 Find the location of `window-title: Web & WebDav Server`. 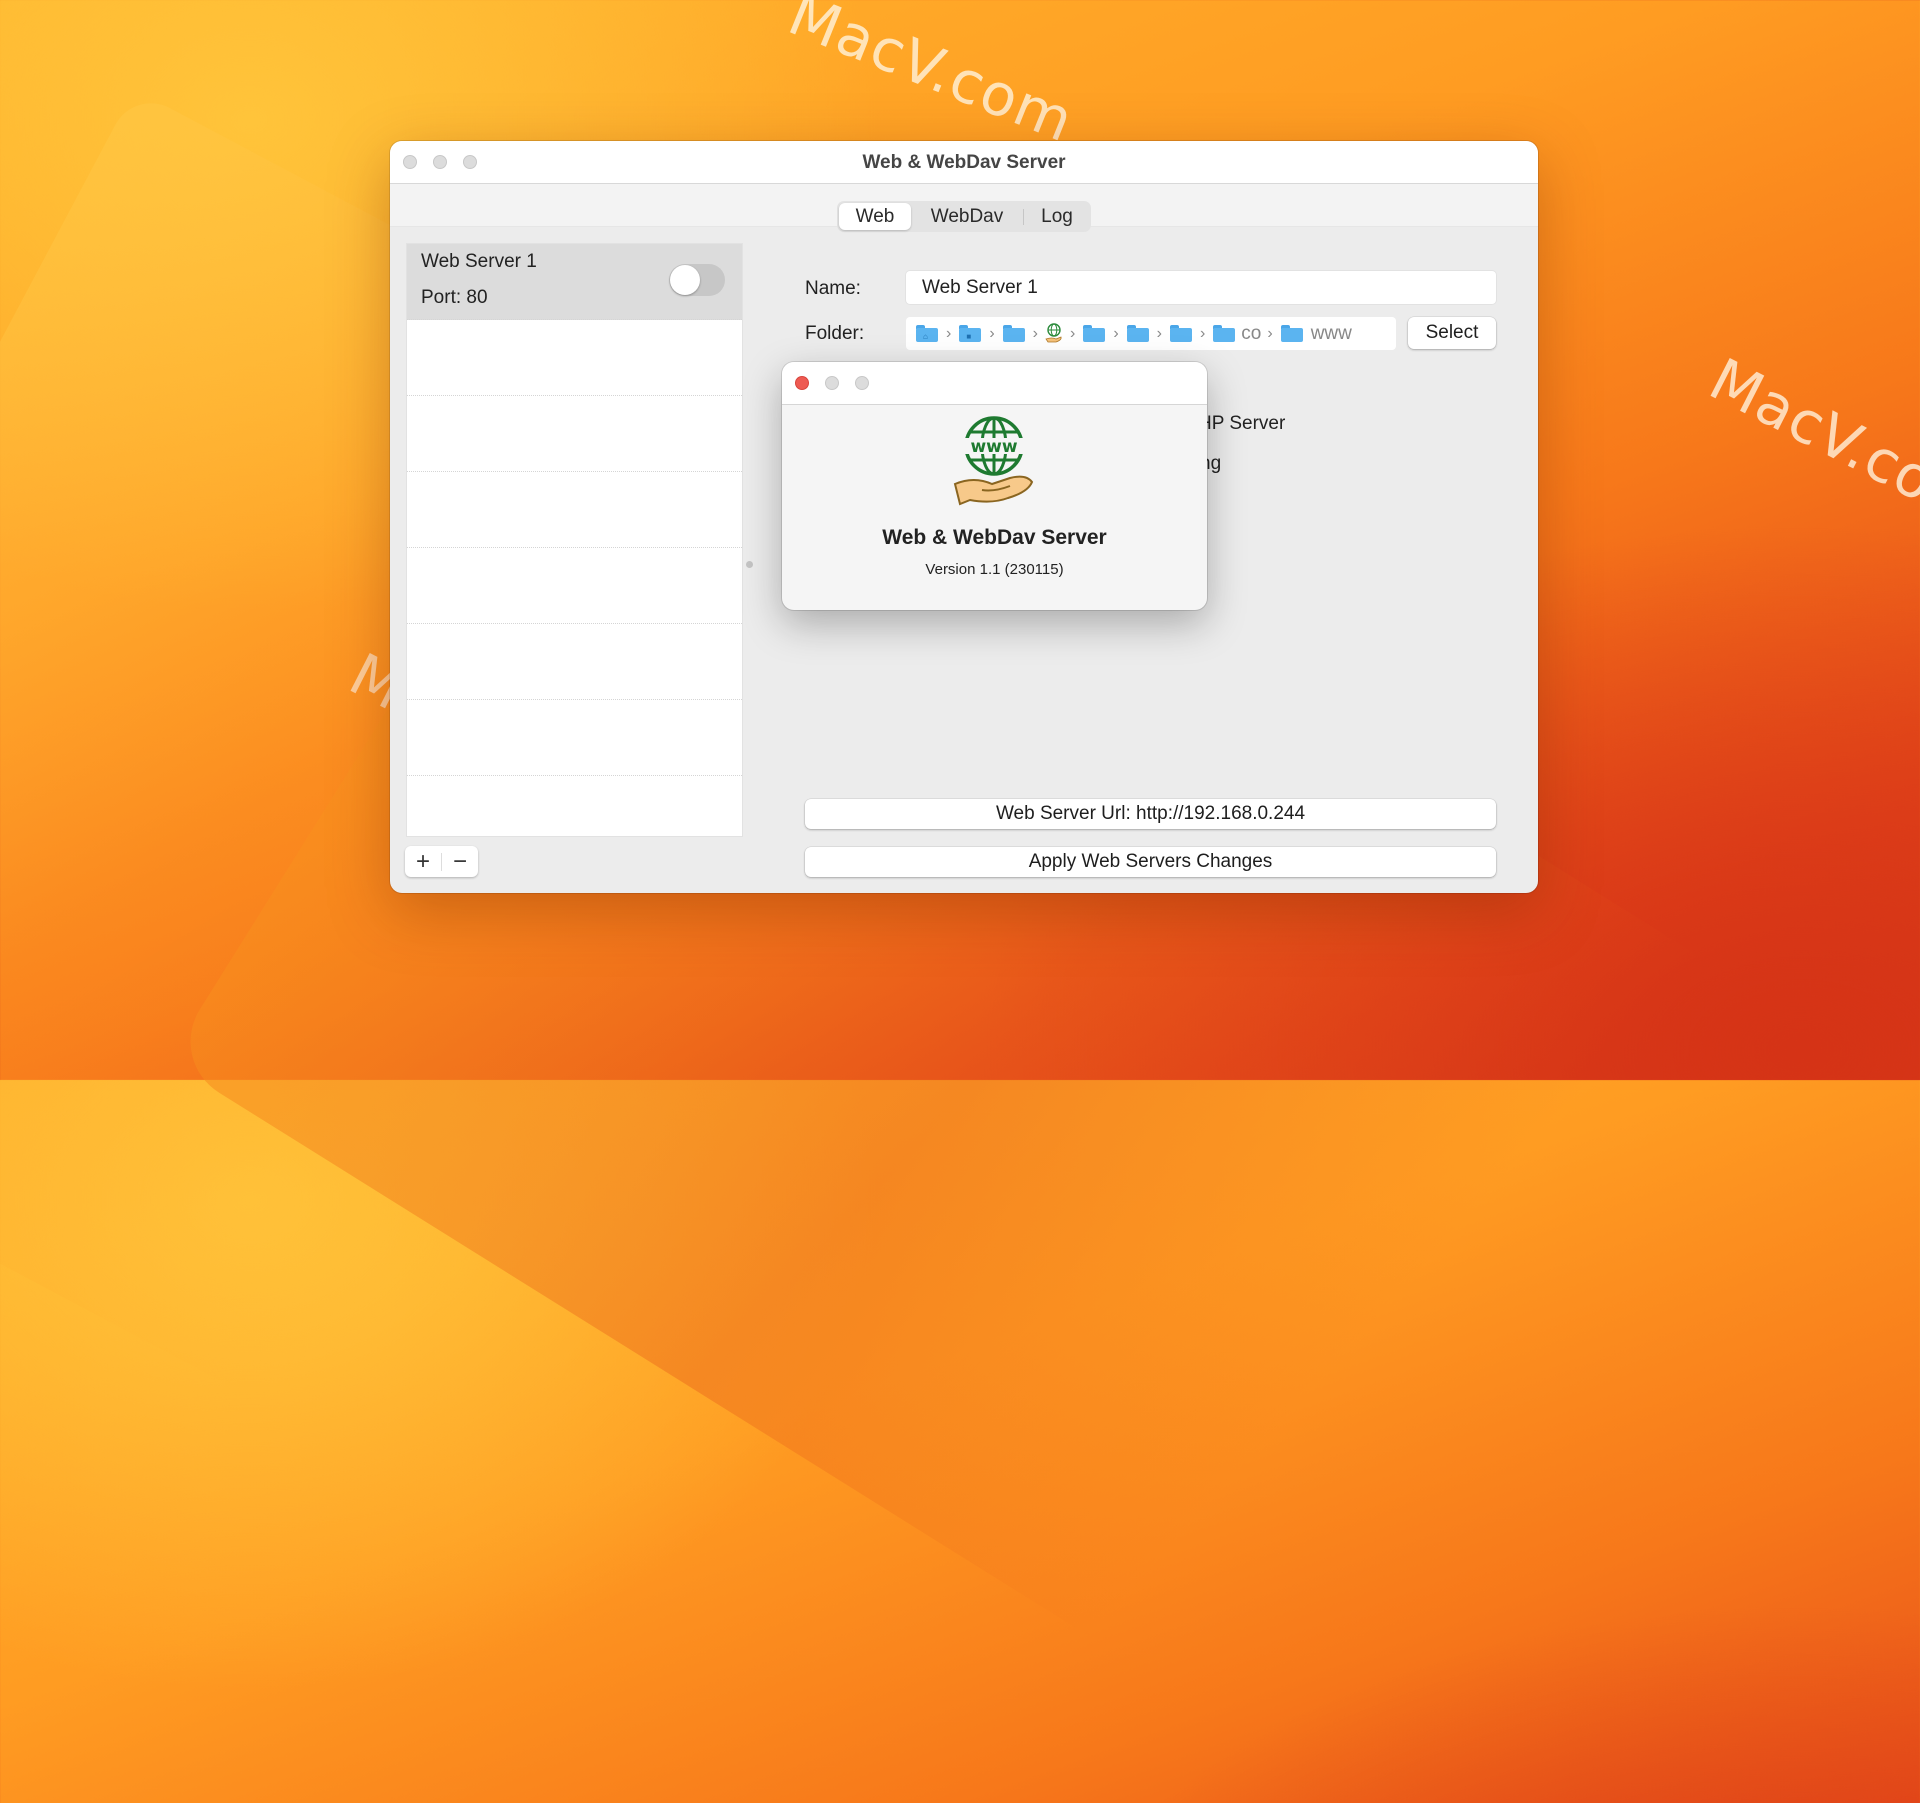

window-title: Web & WebDav Server is located at coordinates (964, 162).